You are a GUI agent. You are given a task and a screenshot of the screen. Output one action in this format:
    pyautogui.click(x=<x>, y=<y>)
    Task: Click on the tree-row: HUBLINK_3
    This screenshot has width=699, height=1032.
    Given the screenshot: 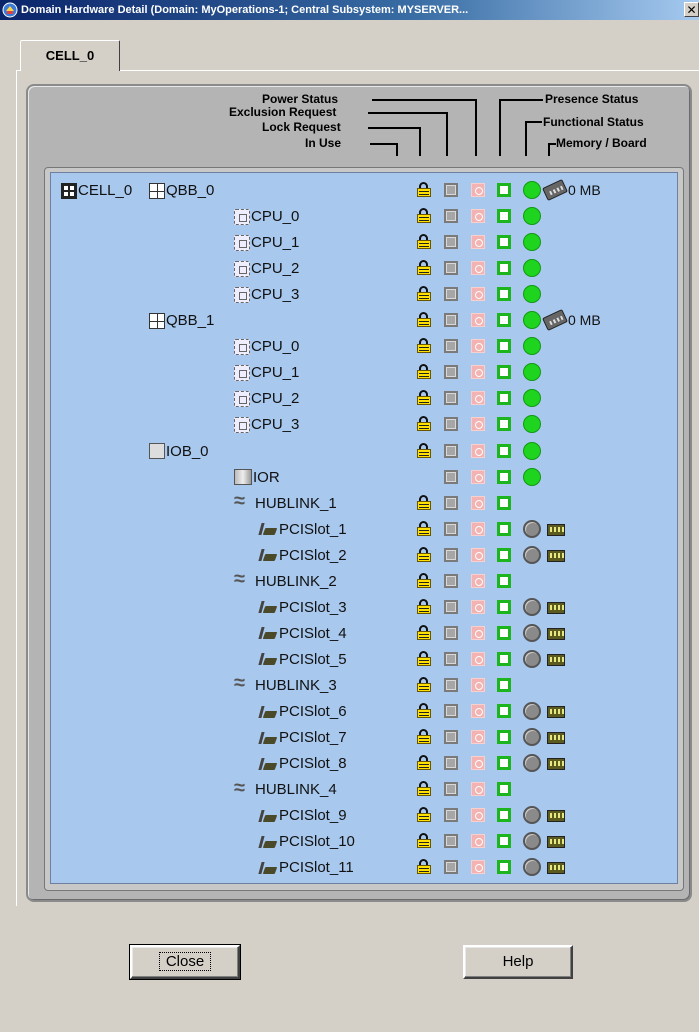 What is the action you would take?
    pyautogui.click(x=364, y=685)
    